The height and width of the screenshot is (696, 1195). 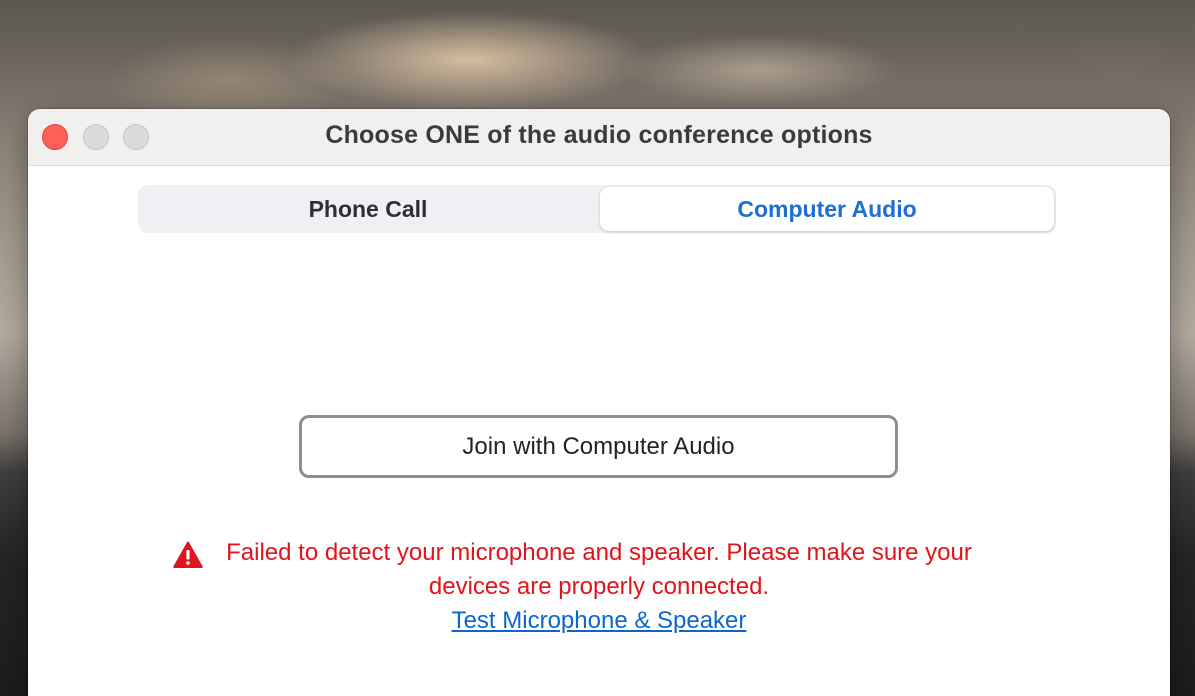 What do you see at coordinates (598, 446) in the screenshot?
I see `join-computer-audio-button: Join with Computer Audio` at bounding box center [598, 446].